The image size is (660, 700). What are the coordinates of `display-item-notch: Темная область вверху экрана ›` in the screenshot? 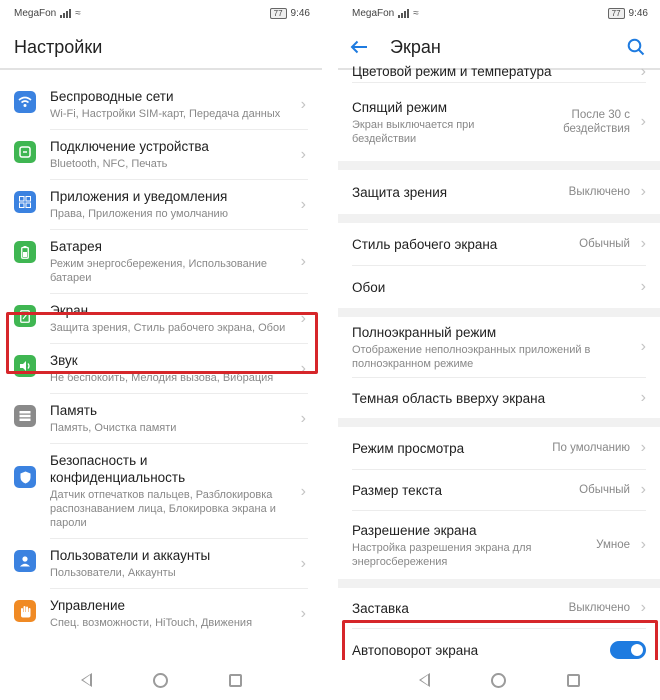 It's located at (499, 398).